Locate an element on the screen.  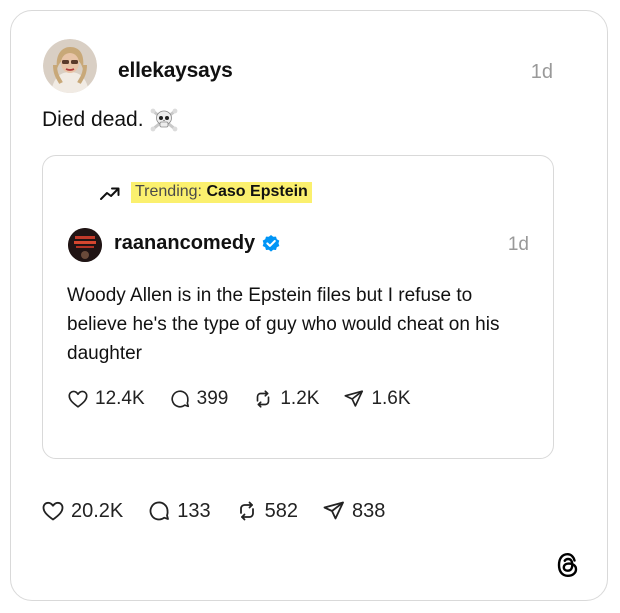
quoted-repost-count: 1.2K is located at coordinates (300, 398).